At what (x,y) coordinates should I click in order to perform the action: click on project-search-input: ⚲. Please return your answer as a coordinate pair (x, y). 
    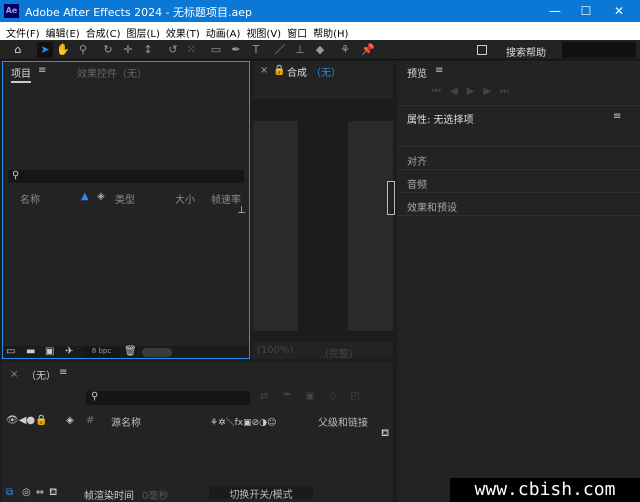
    Looking at the image, I should click on (126, 176).